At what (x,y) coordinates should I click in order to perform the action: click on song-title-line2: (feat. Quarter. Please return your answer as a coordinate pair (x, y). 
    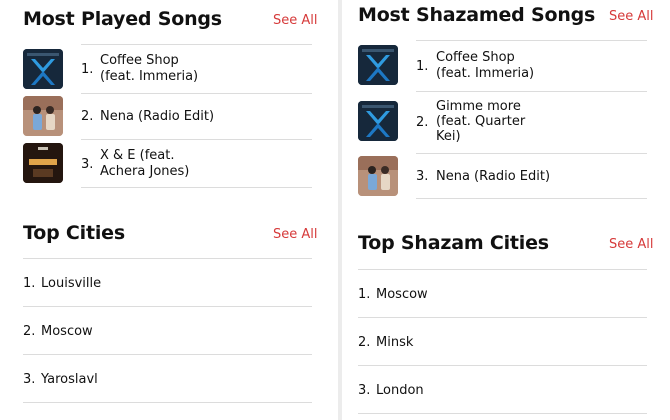
    Looking at the image, I should click on (481, 121).